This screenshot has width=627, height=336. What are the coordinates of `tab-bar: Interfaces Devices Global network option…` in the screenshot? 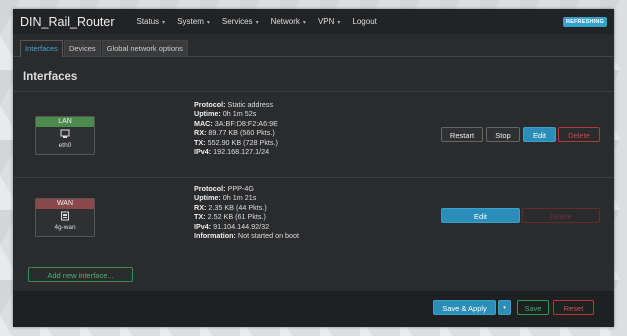 It's located at (313, 45).